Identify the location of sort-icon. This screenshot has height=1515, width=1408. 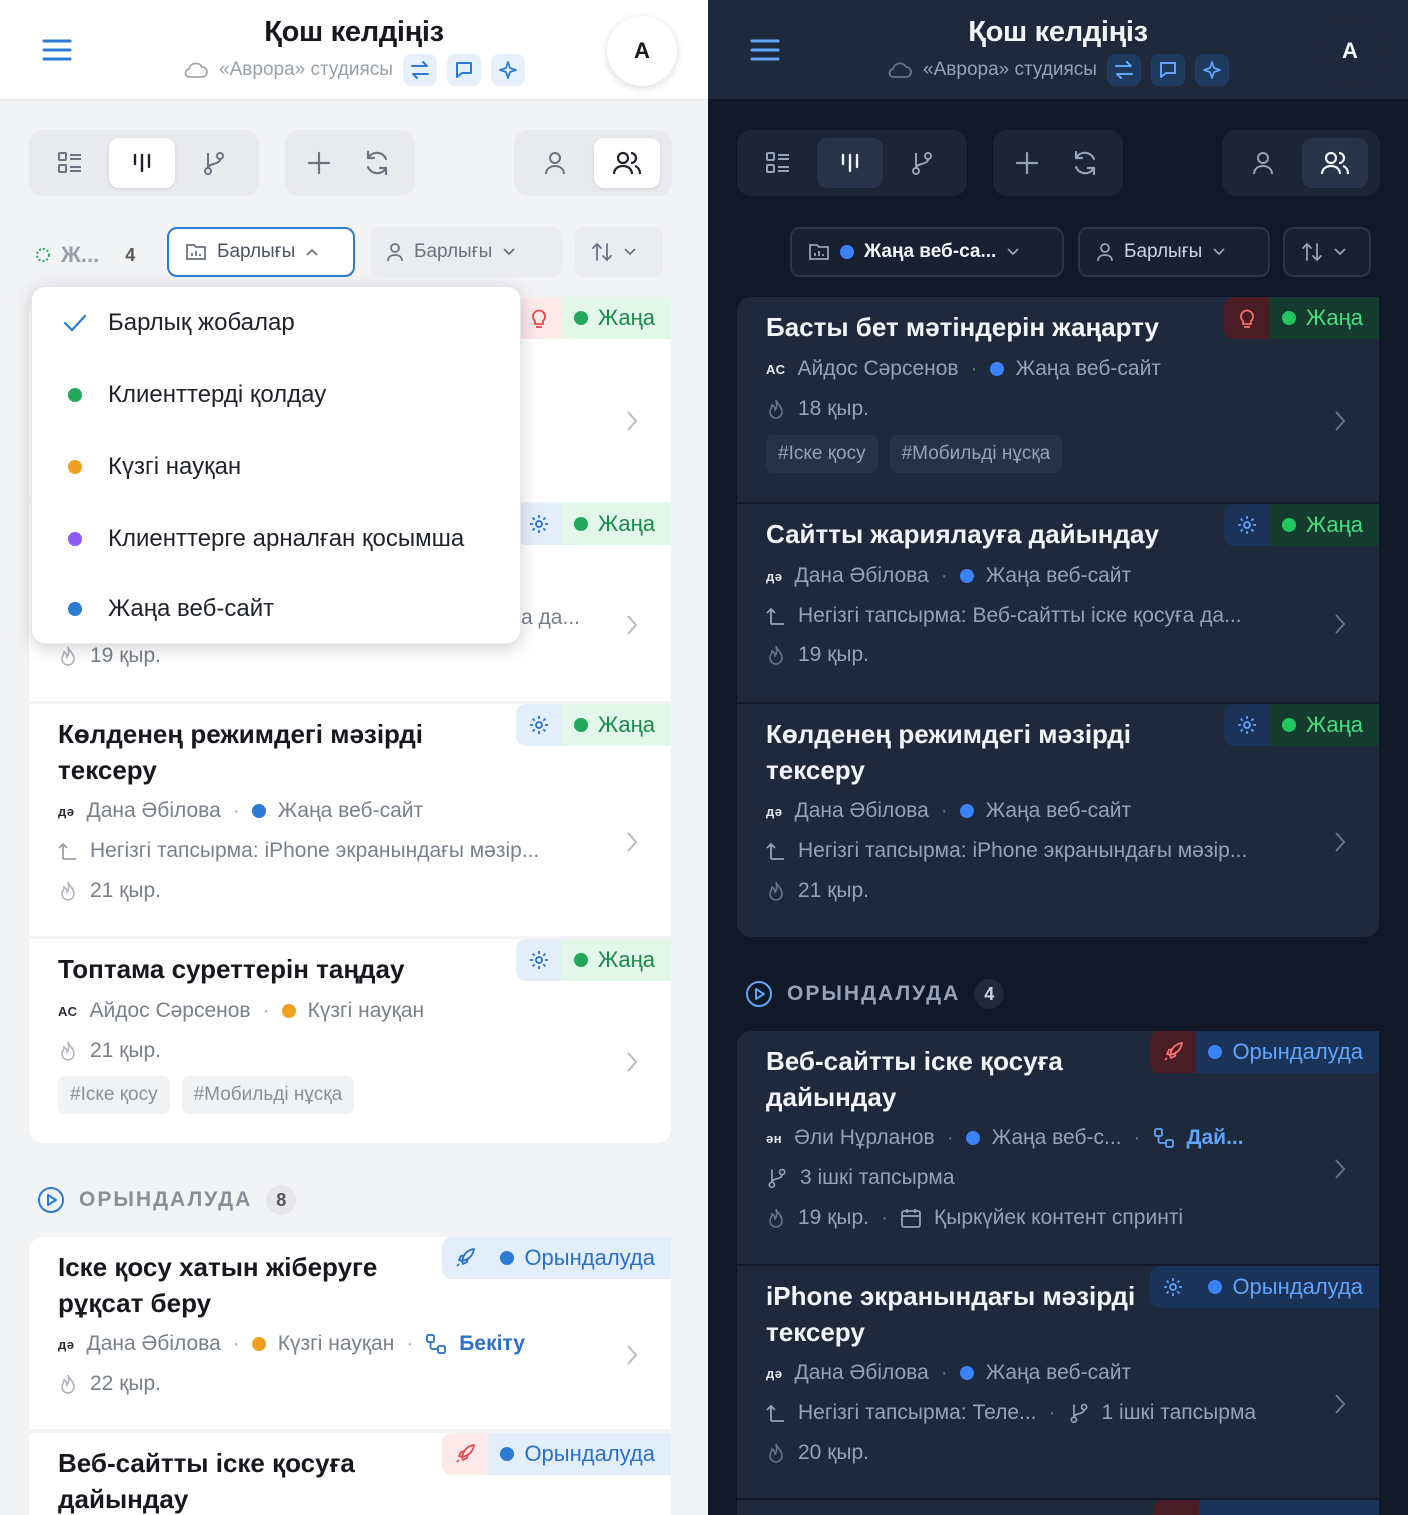
(1312, 252).